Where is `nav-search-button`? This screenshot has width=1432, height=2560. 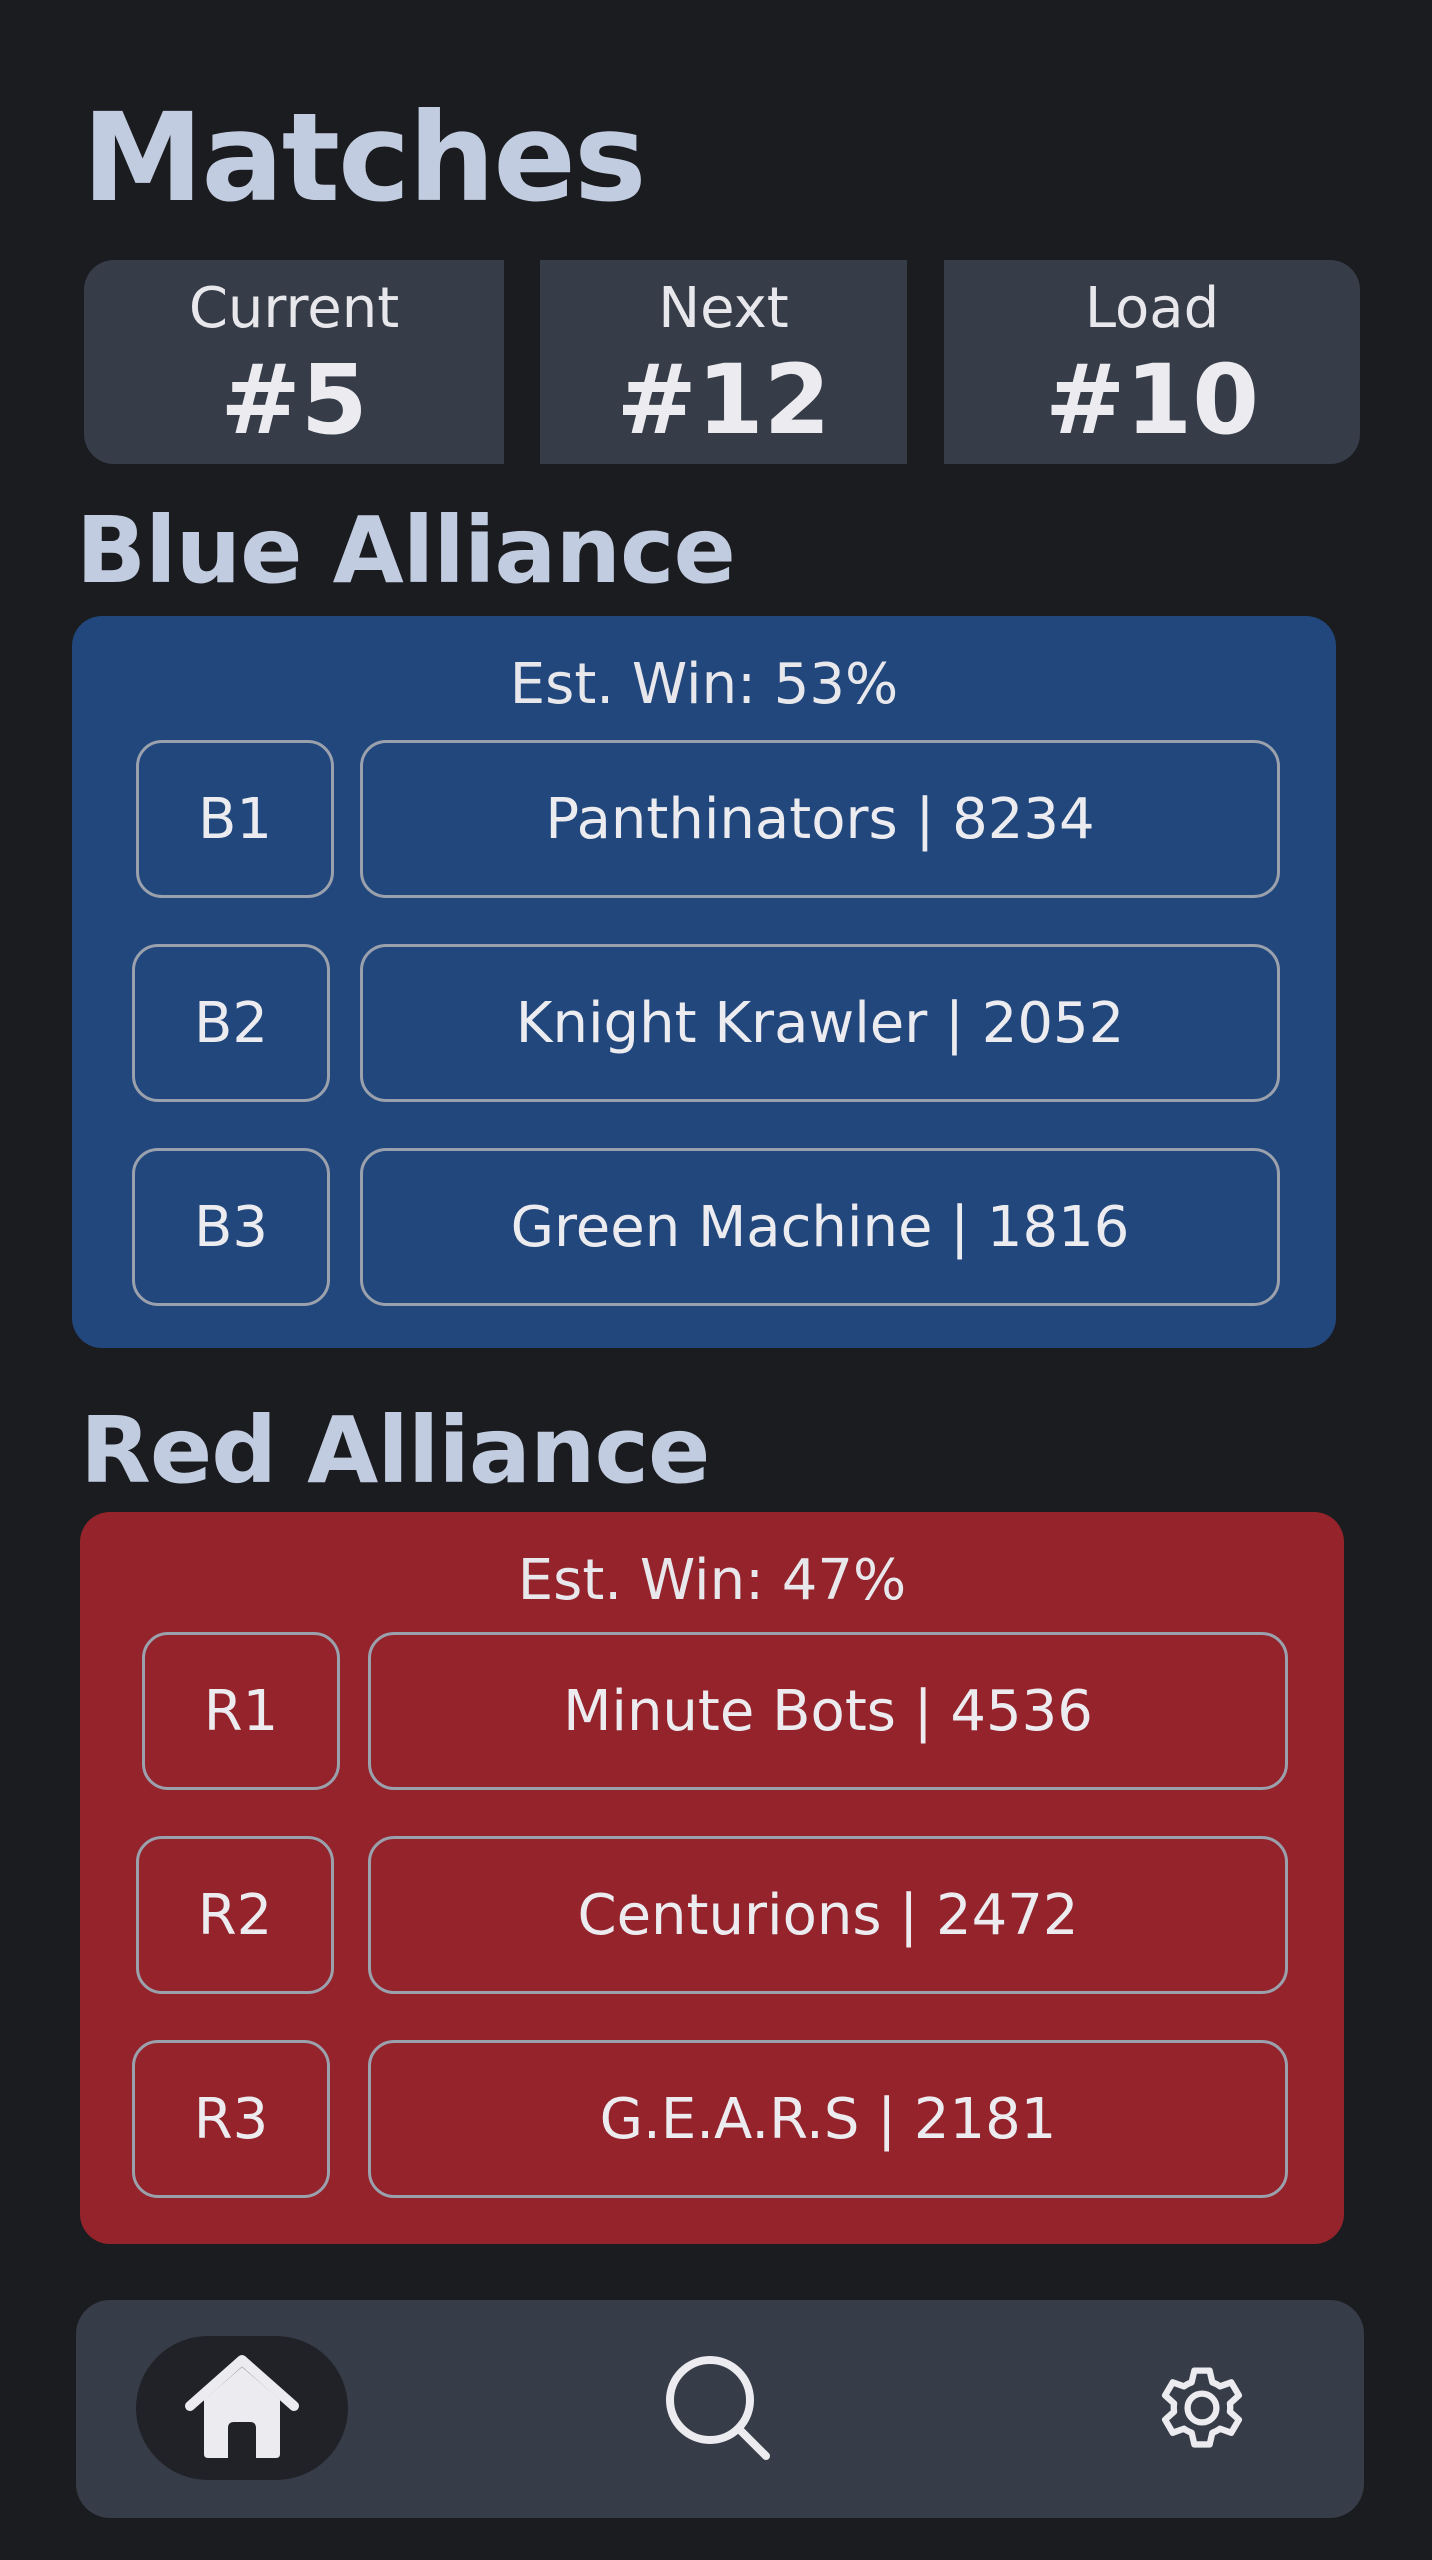
nav-search-button is located at coordinates (718, 2408).